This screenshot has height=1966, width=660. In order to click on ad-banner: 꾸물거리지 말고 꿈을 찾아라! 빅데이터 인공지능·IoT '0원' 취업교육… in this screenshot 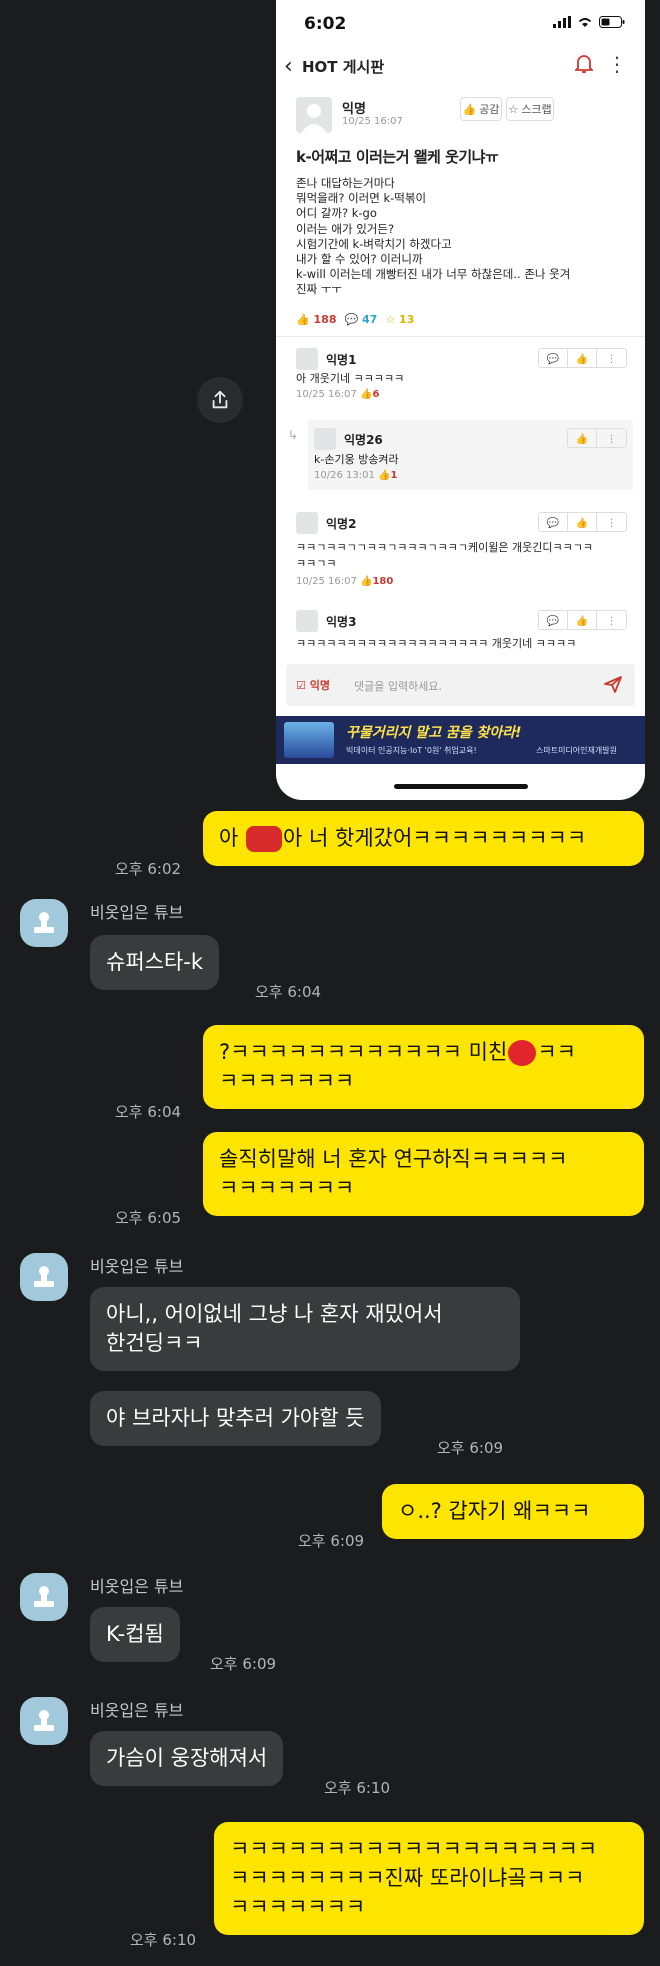, I will do `click(460, 740)`.